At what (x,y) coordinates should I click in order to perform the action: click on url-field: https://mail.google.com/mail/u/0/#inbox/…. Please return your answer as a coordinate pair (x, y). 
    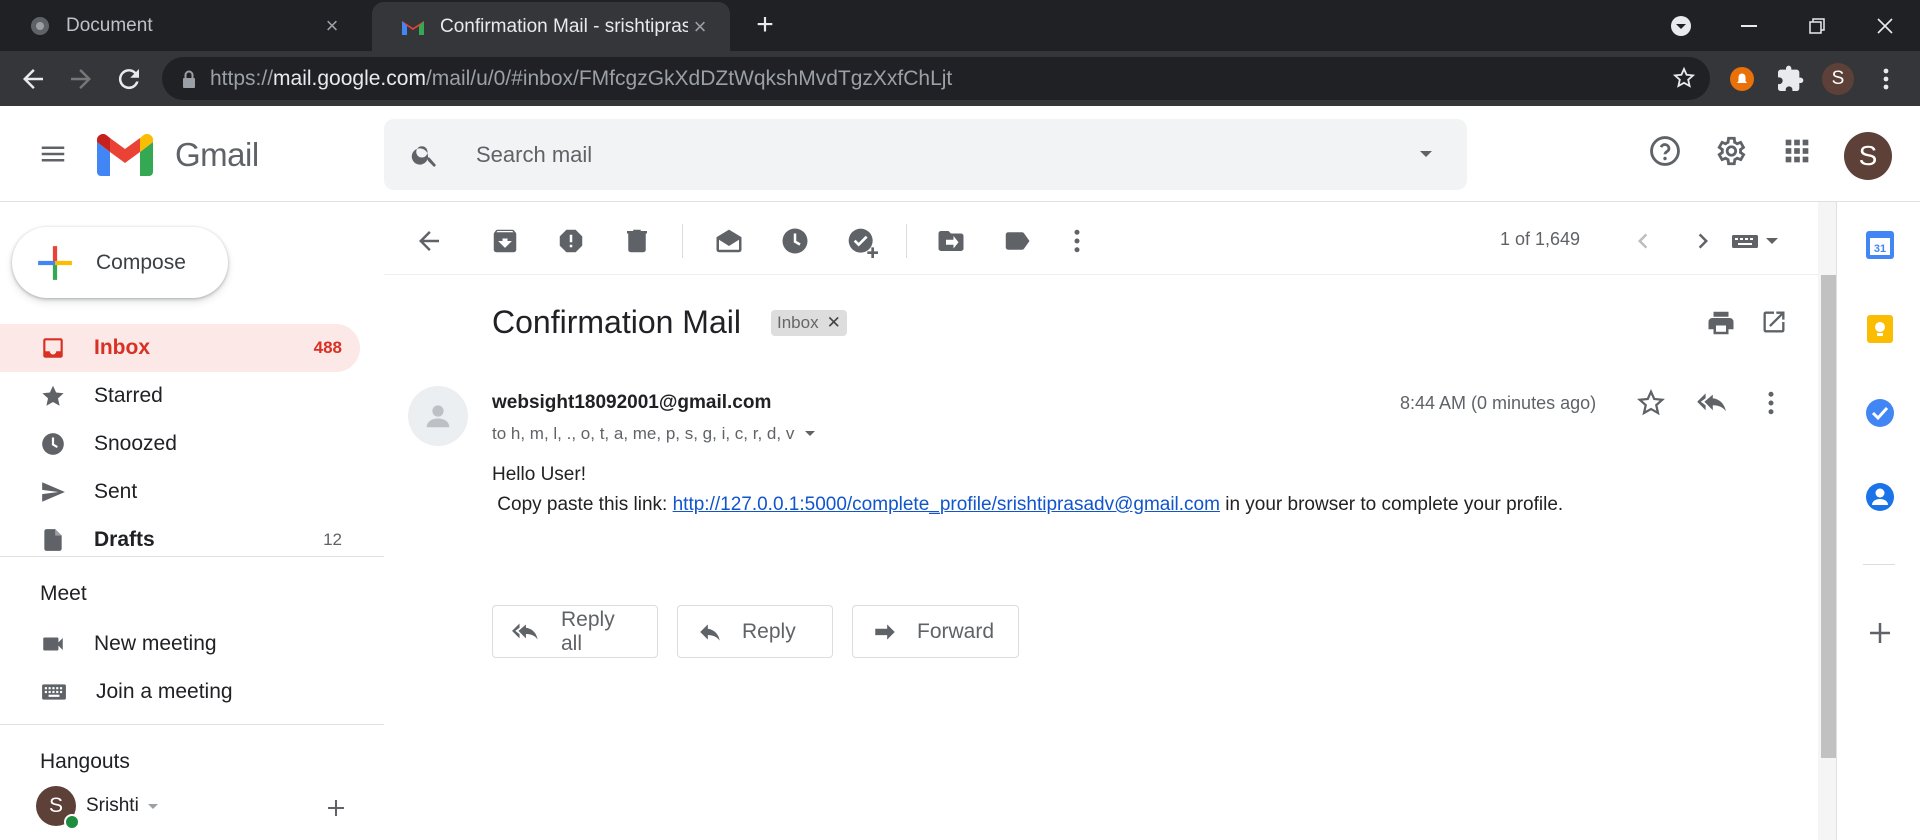
    Looking at the image, I should click on (936, 78).